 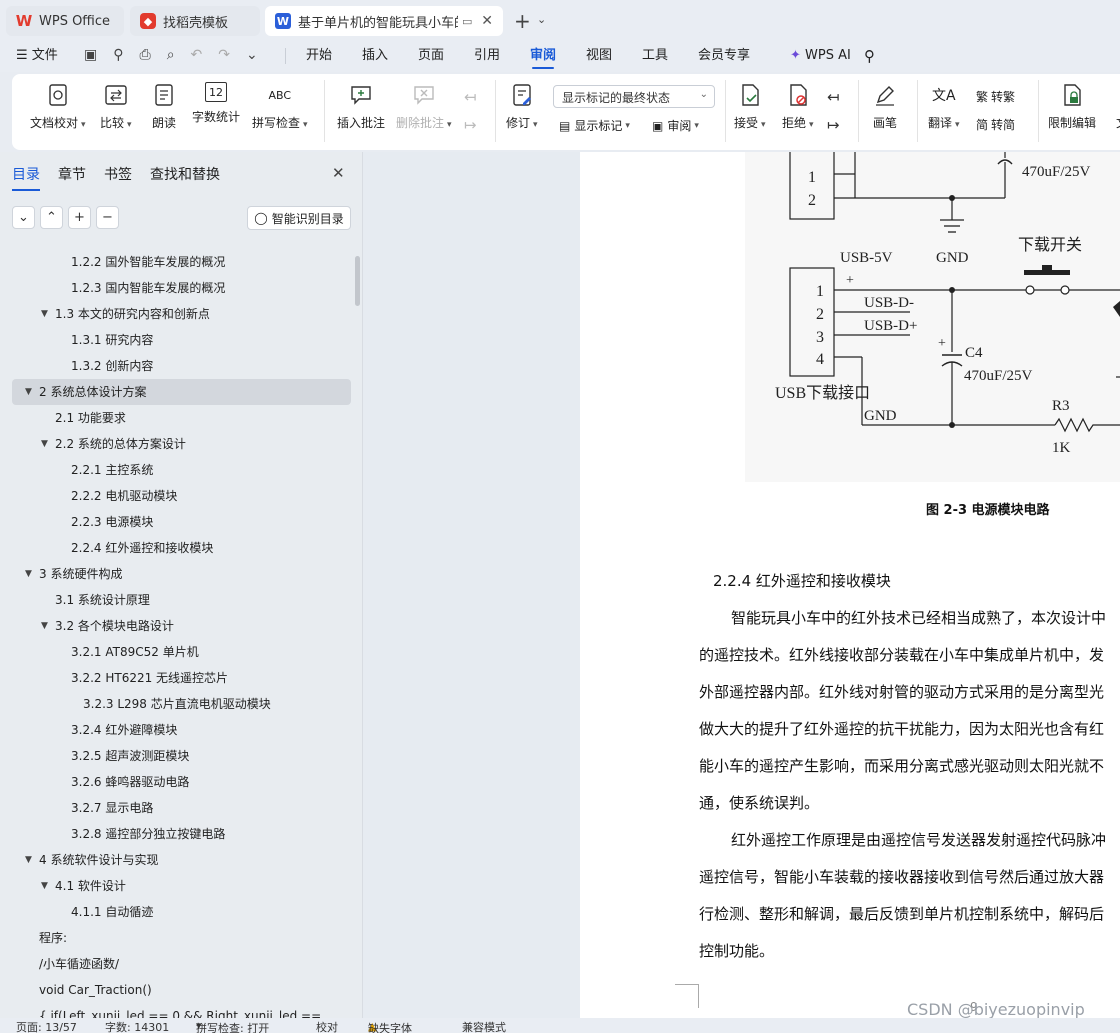 What do you see at coordinates (424, 106) in the screenshot?
I see `delete-comment-button: 删除批注 ▾` at bounding box center [424, 106].